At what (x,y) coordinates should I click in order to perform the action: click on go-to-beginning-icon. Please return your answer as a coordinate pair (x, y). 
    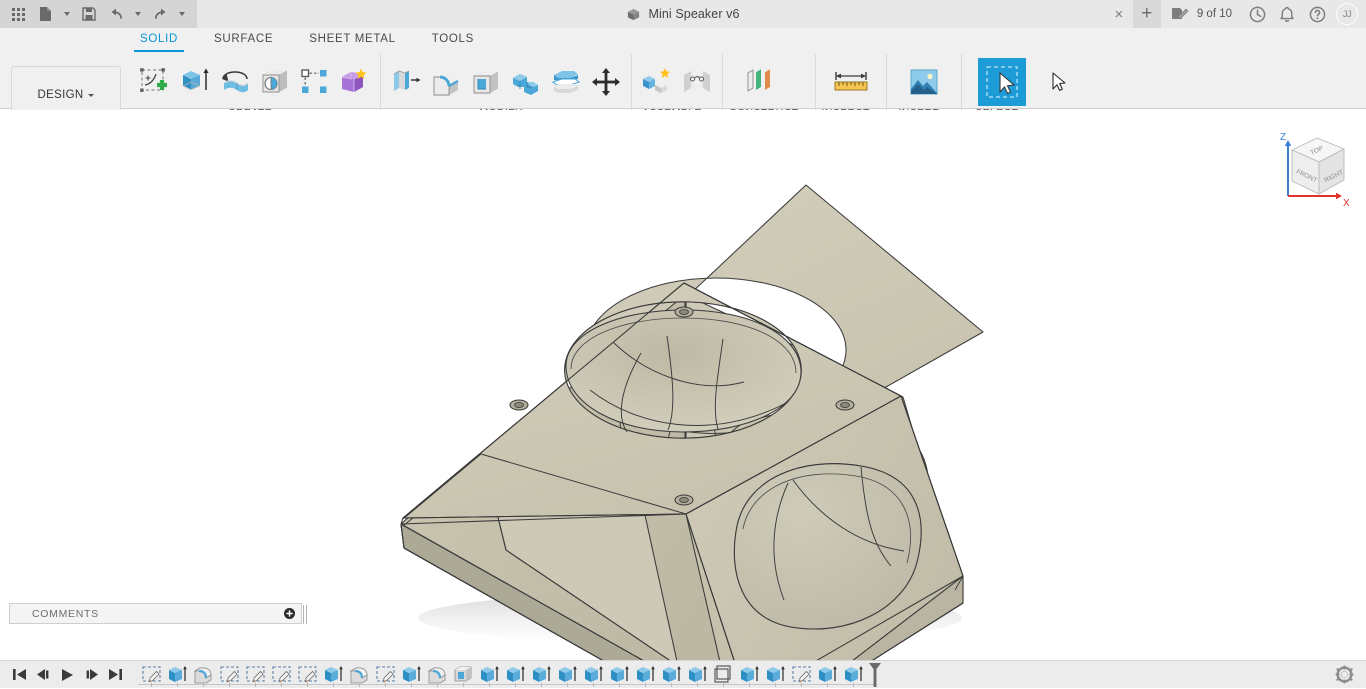
    Looking at the image, I should click on (19, 675).